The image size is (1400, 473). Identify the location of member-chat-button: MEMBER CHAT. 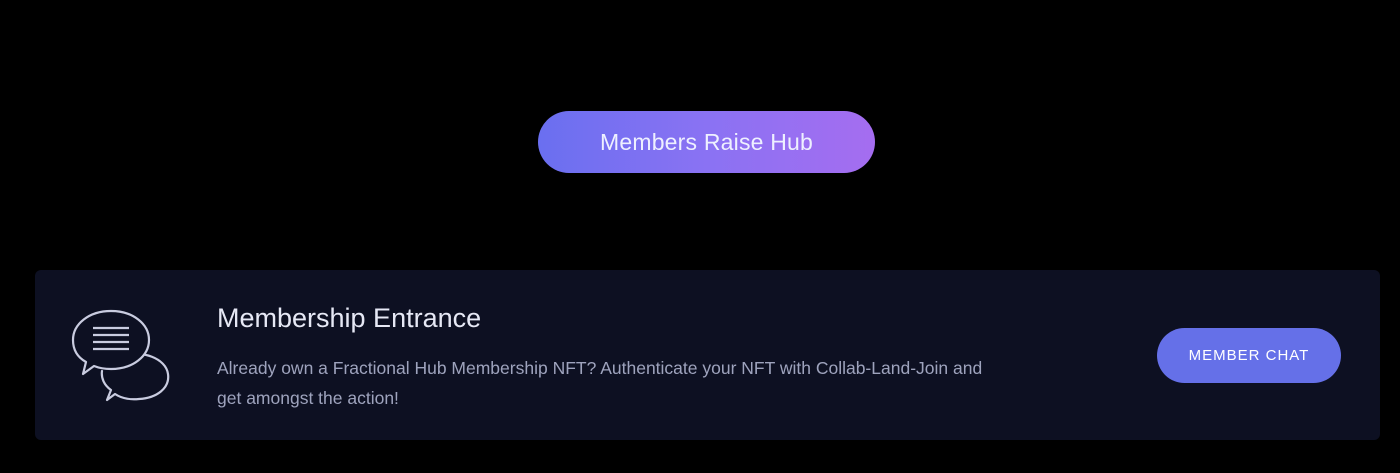
(1249, 355).